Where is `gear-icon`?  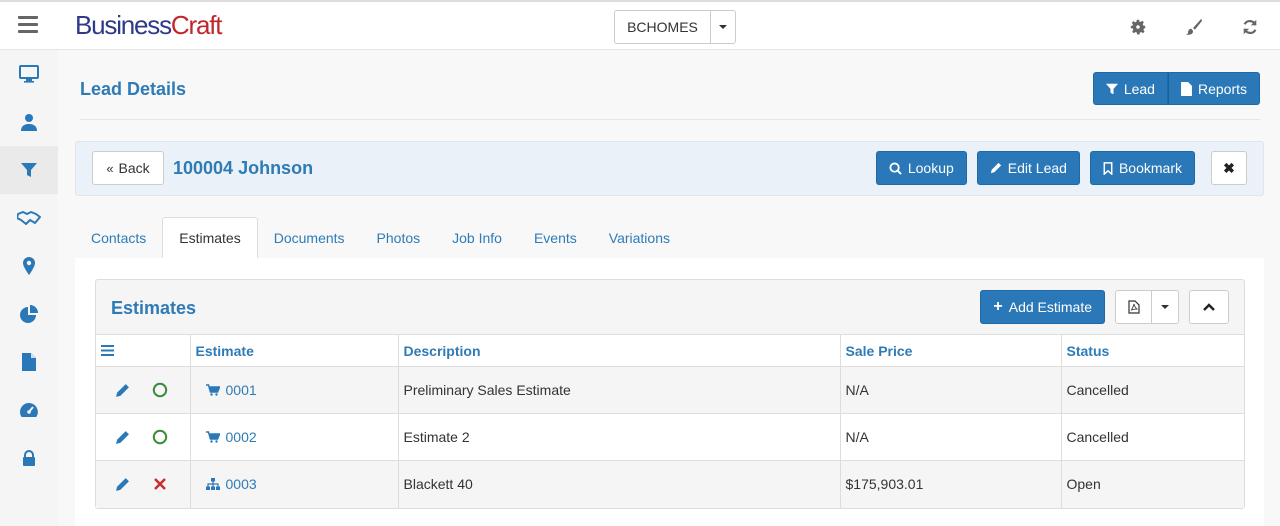
gear-icon is located at coordinates (1138, 27).